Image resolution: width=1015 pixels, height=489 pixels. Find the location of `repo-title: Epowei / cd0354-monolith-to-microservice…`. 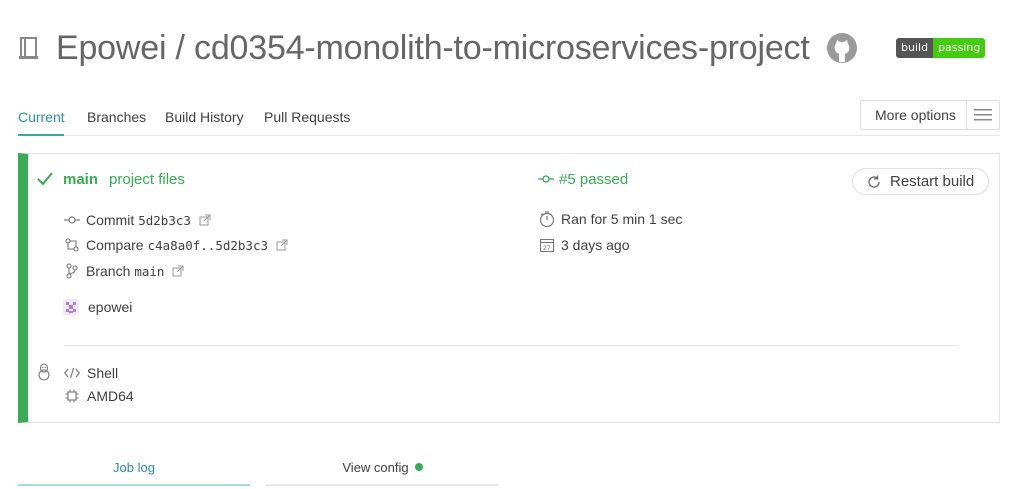

repo-title: Epowei / cd0354-monolith-to-microservice… is located at coordinates (433, 48).